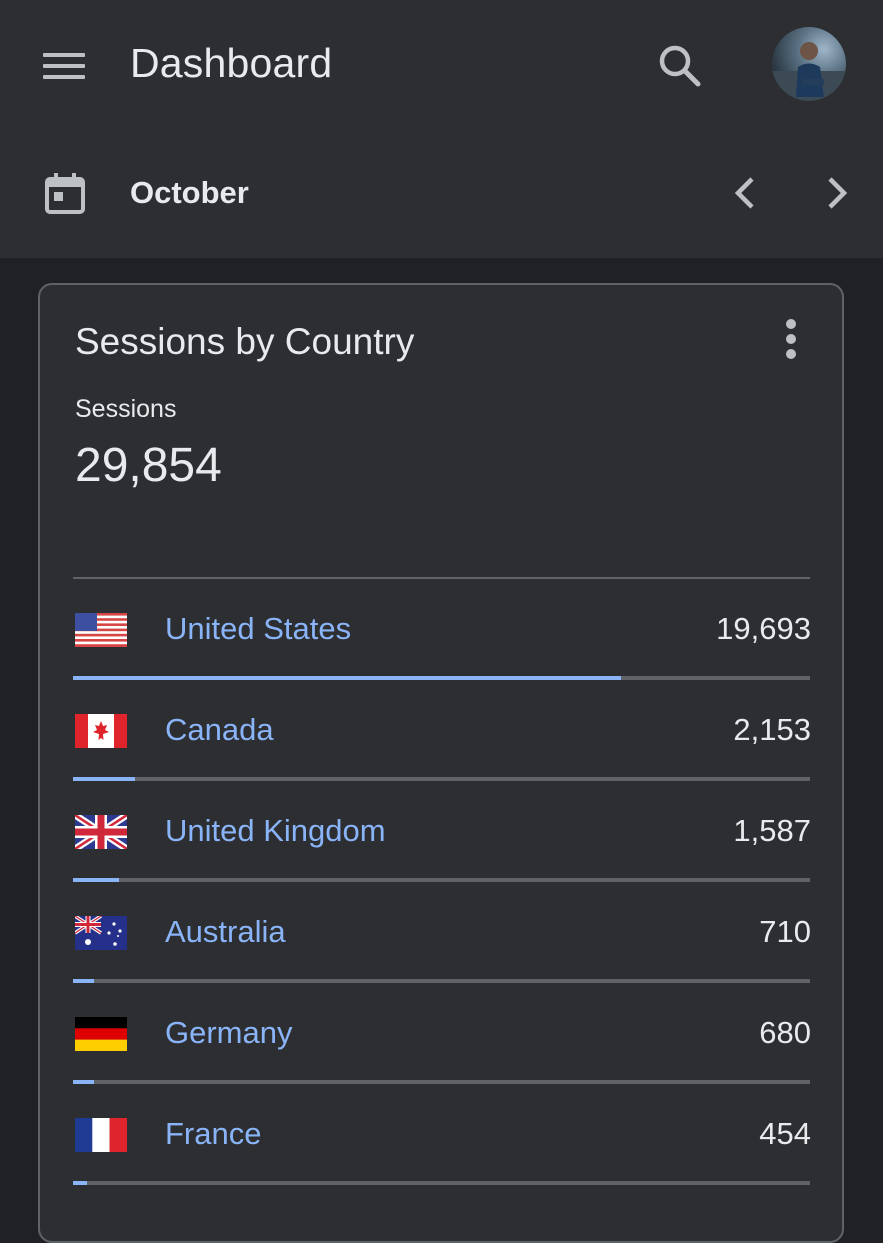 The image size is (883, 1243). What do you see at coordinates (245, 341) in the screenshot?
I see `card-title: Sessions by Country` at bounding box center [245, 341].